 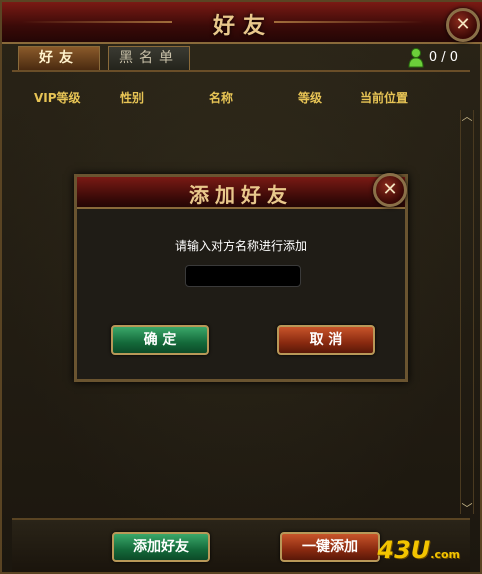 What do you see at coordinates (443, 57) in the screenshot?
I see `friend-count: 0 / 0` at bounding box center [443, 57].